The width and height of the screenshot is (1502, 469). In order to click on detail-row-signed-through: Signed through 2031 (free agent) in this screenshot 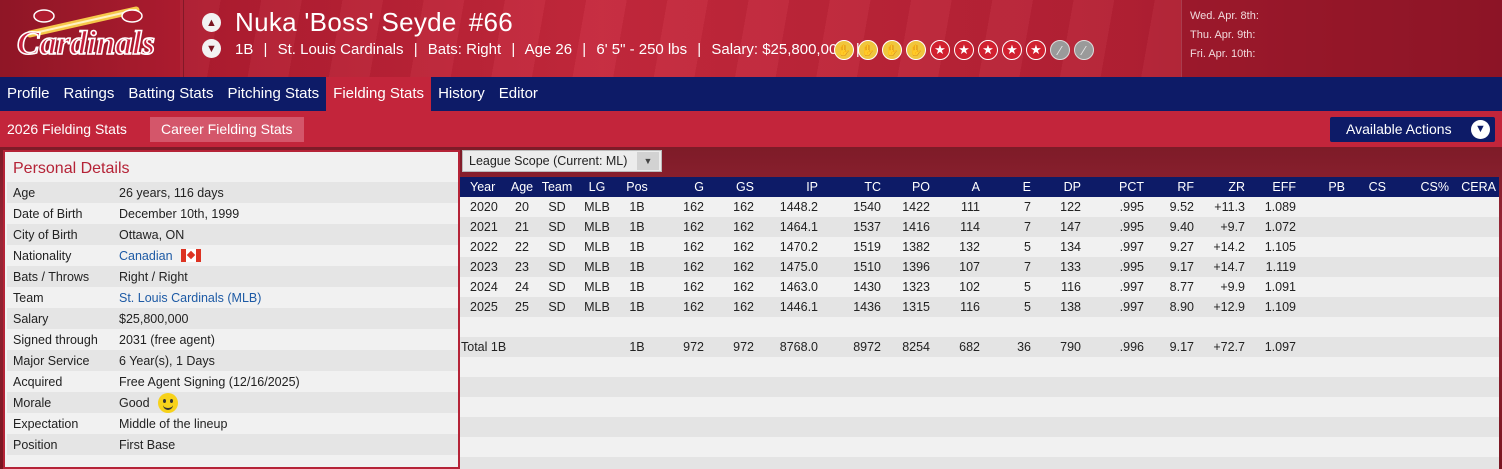, I will do `click(114, 339)`.